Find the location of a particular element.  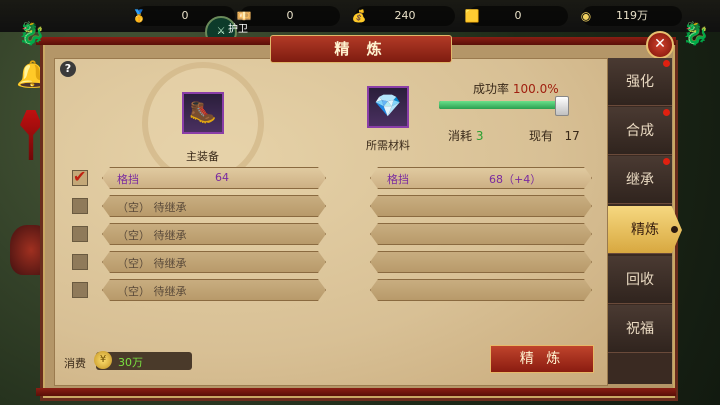

consume-value: 3 is located at coordinates (479, 136).